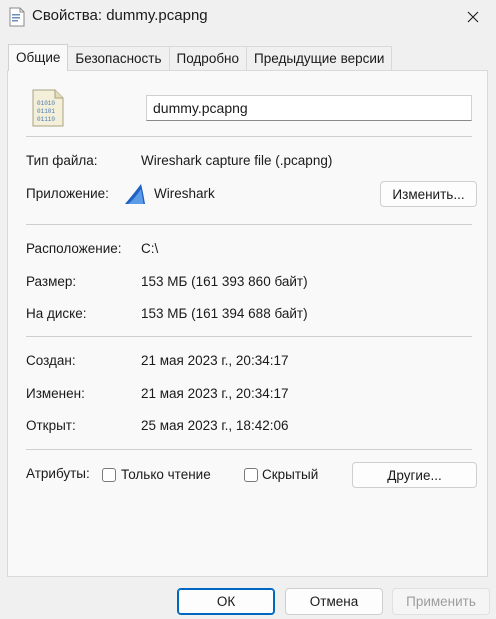 The image size is (496, 619). What do you see at coordinates (74, 248) in the screenshot?
I see `location-label: Расположение:` at bounding box center [74, 248].